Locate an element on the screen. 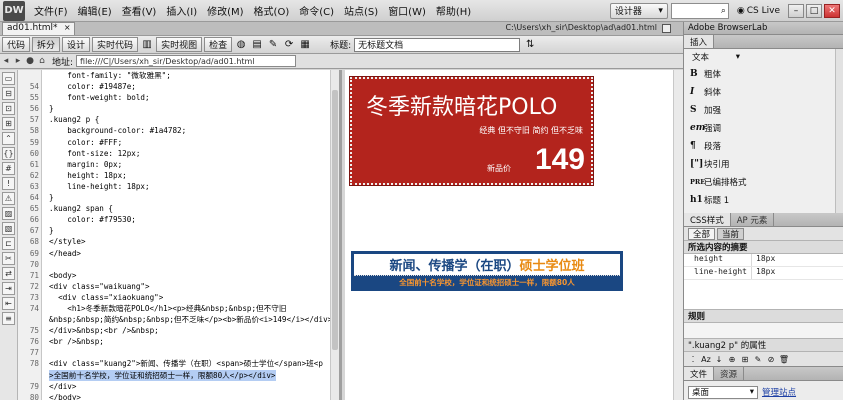 Image resolution: width=843 pixels, height=400 pixels. code-line: 69 </head> is located at coordinates (177, 253).